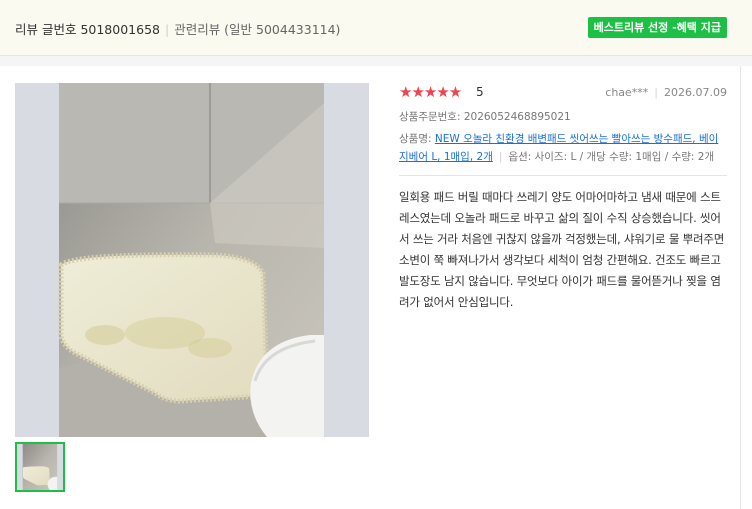 The width and height of the screenshot is (752, 509). Describe the element at coordinates (376, 61) in the screenshot. I see `section-gap` at that location.